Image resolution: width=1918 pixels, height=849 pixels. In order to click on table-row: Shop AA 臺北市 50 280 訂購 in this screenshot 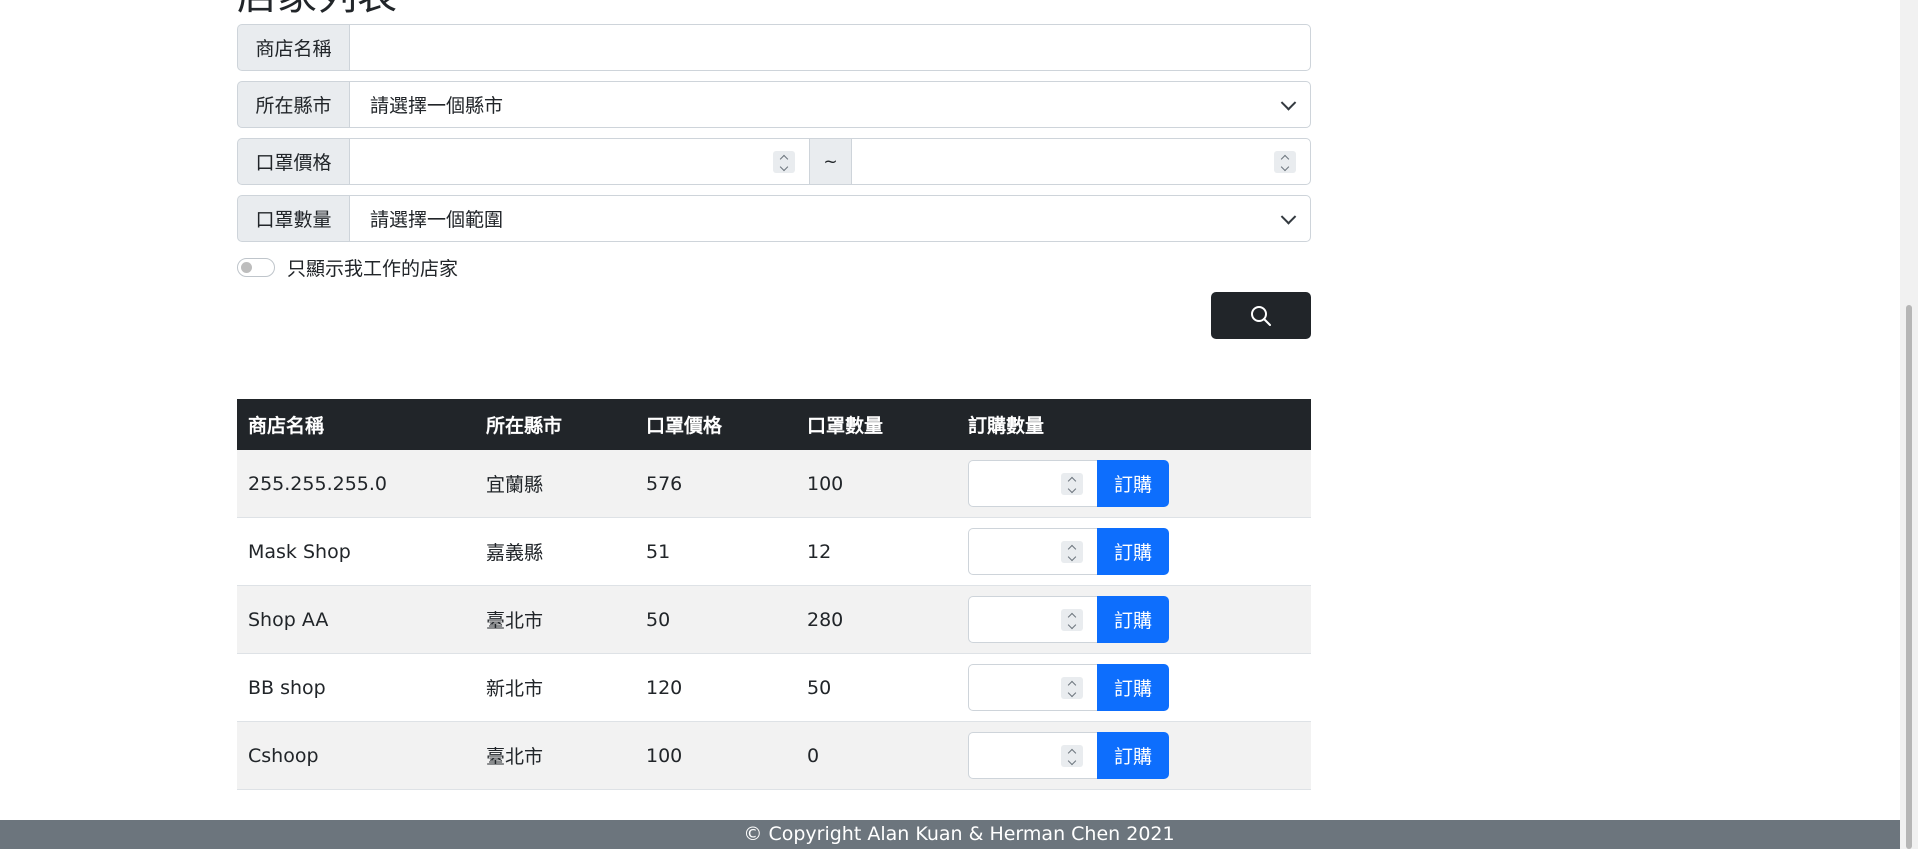, I will do `click(774, 620)`.